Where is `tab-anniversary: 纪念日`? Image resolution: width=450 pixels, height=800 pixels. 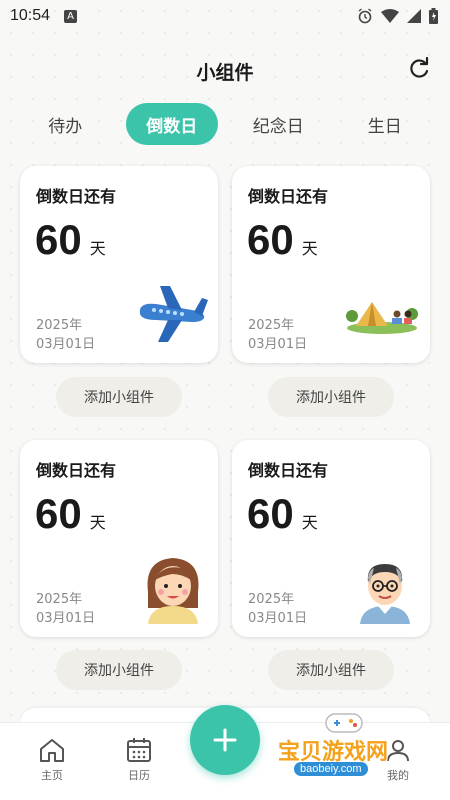
tab-anniversary: 纪念日 is located at coordinates (278, 124).